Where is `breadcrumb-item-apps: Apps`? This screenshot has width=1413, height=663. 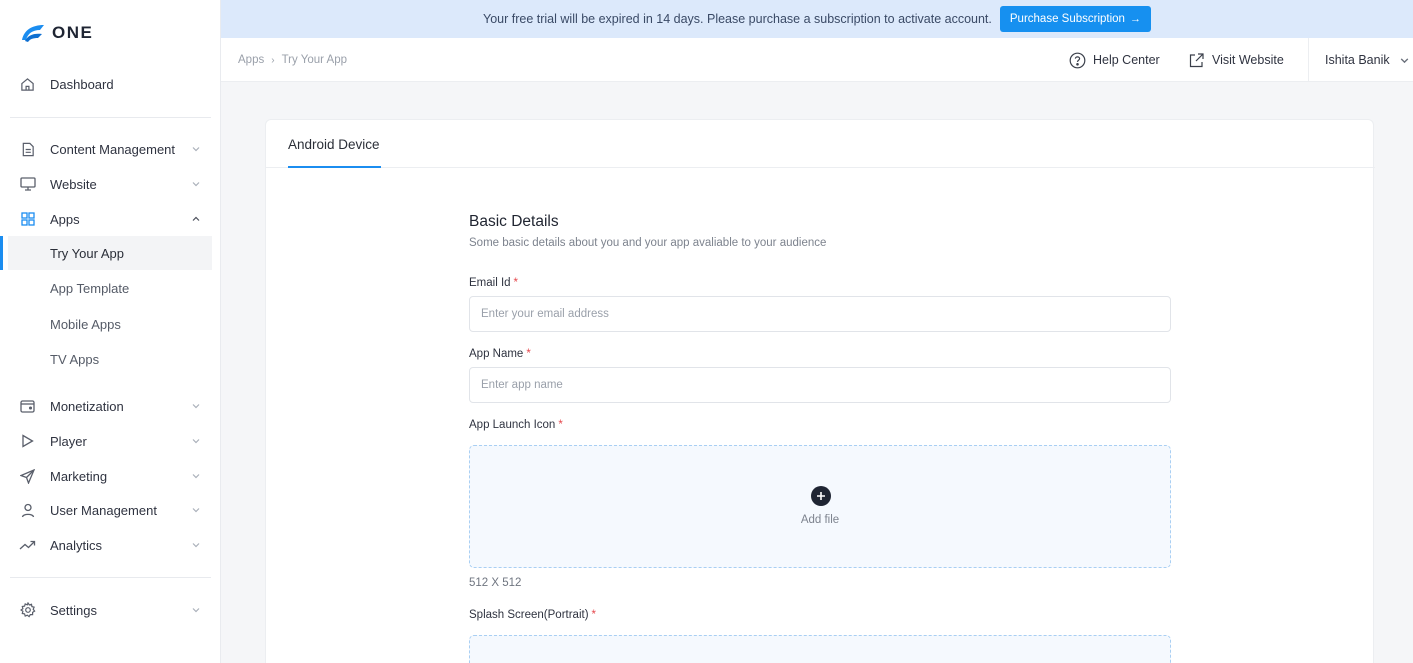 breadcrumb-item-apps: Apps is located at coordinates (251, 60).